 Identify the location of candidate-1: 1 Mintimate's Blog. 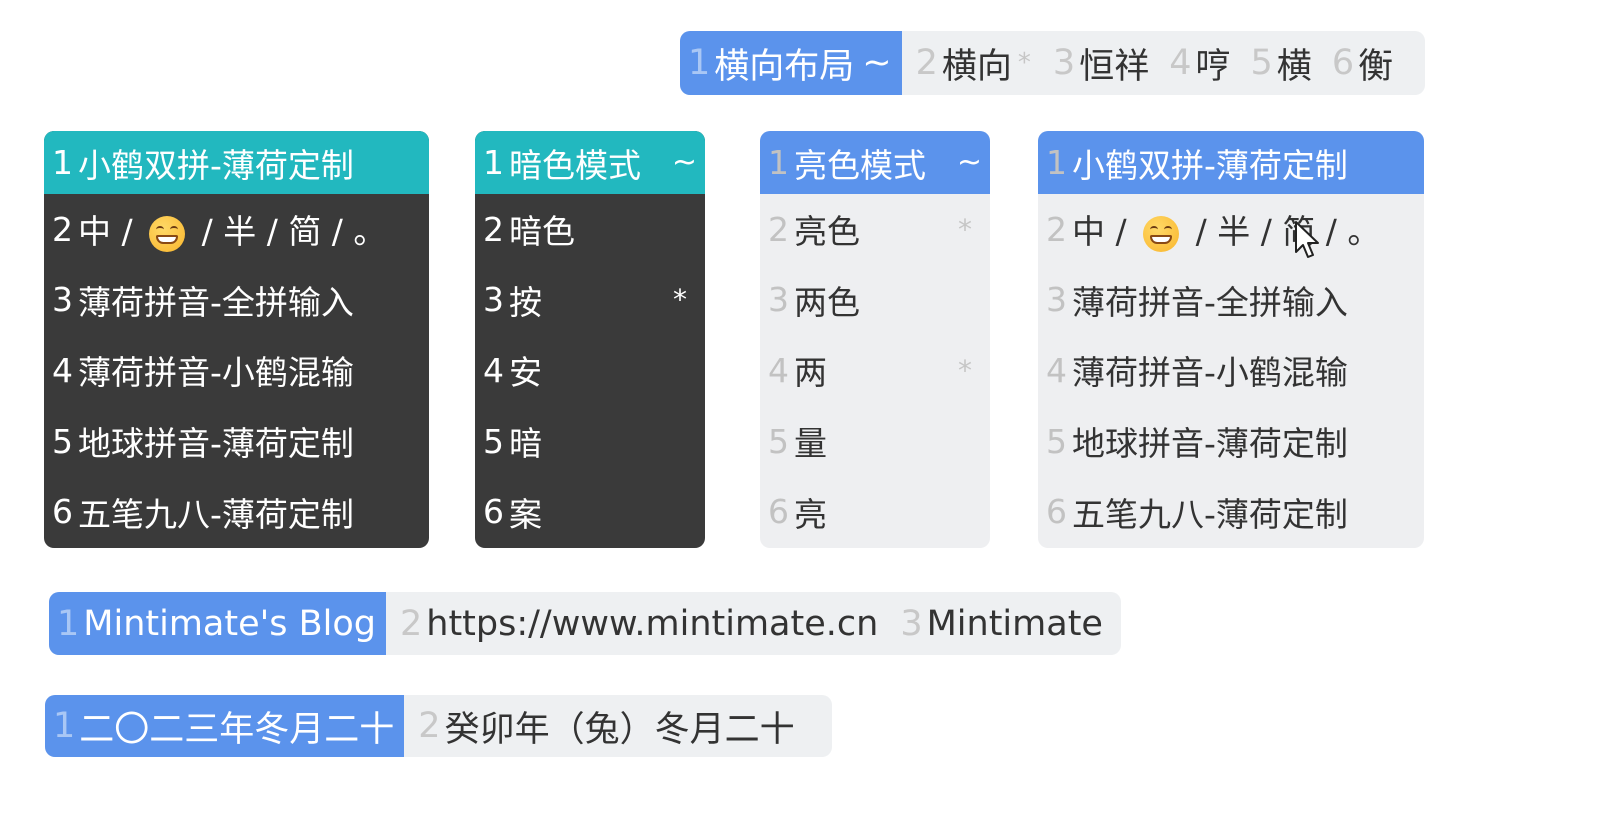
(217, 623).